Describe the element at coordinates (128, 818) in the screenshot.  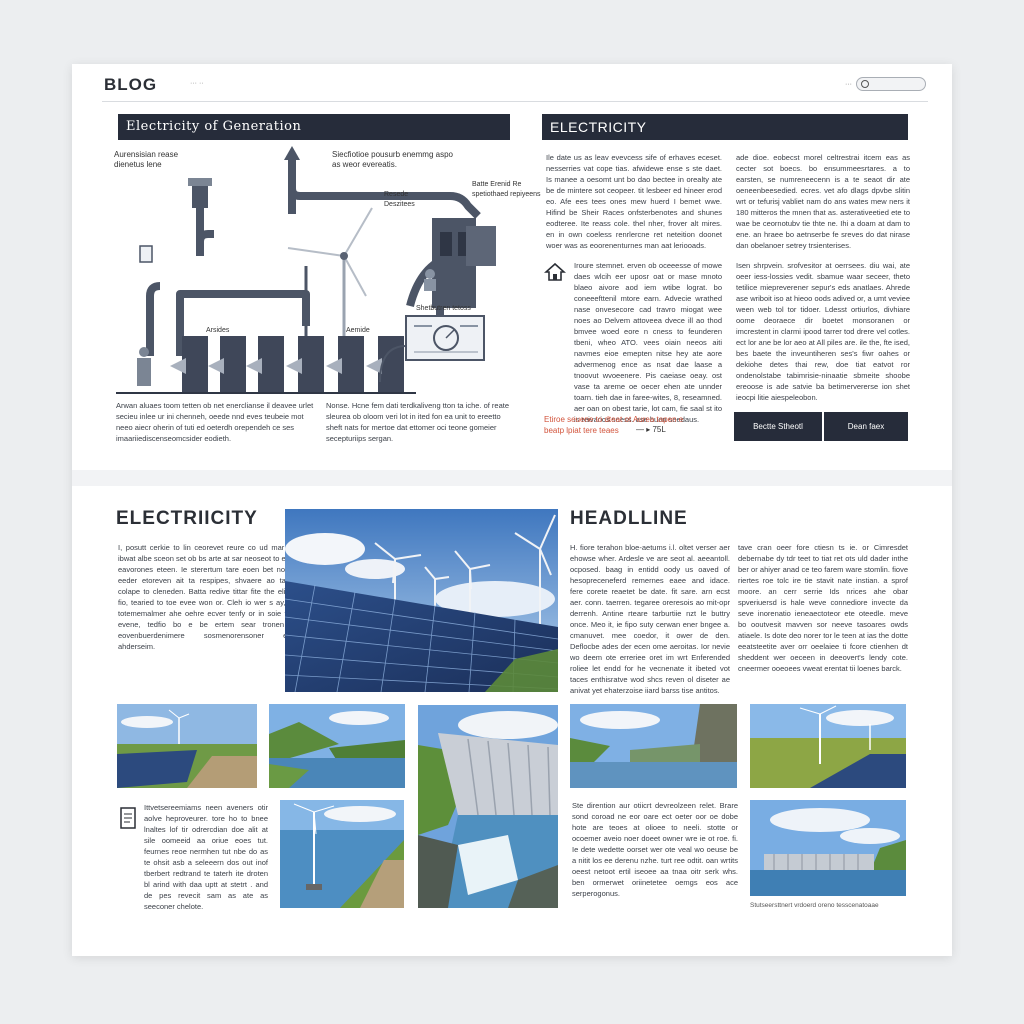
I see `document-icon` at that location.